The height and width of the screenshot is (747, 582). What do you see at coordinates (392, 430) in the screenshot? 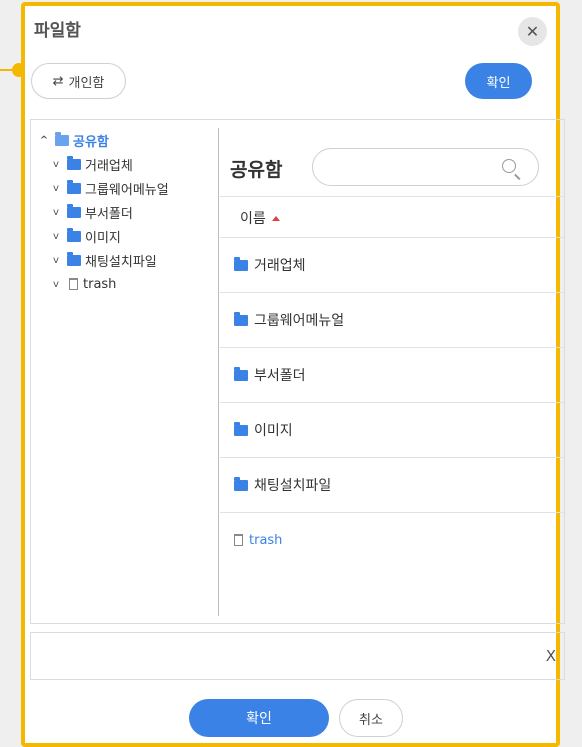
I see `list-item: 이미지` at bounding box center [392, 430].